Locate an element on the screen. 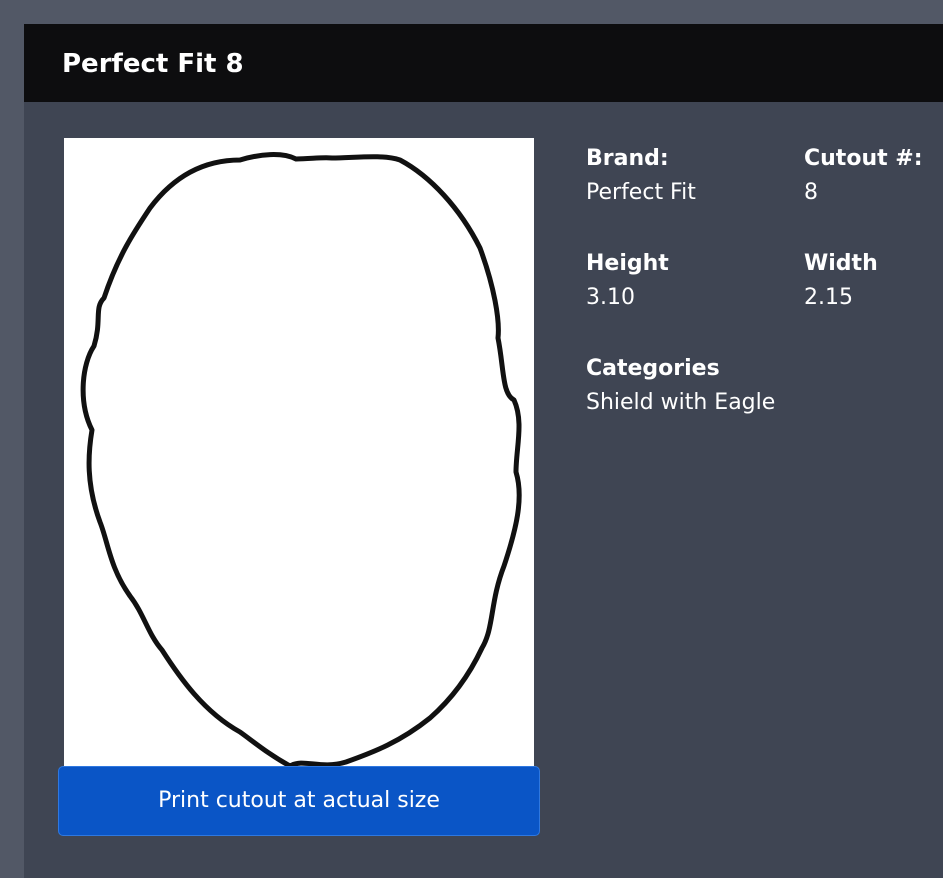 The image size is (943, 878). print-cutout-button: Print cutout at actual size is located at coordinates (299, 801).